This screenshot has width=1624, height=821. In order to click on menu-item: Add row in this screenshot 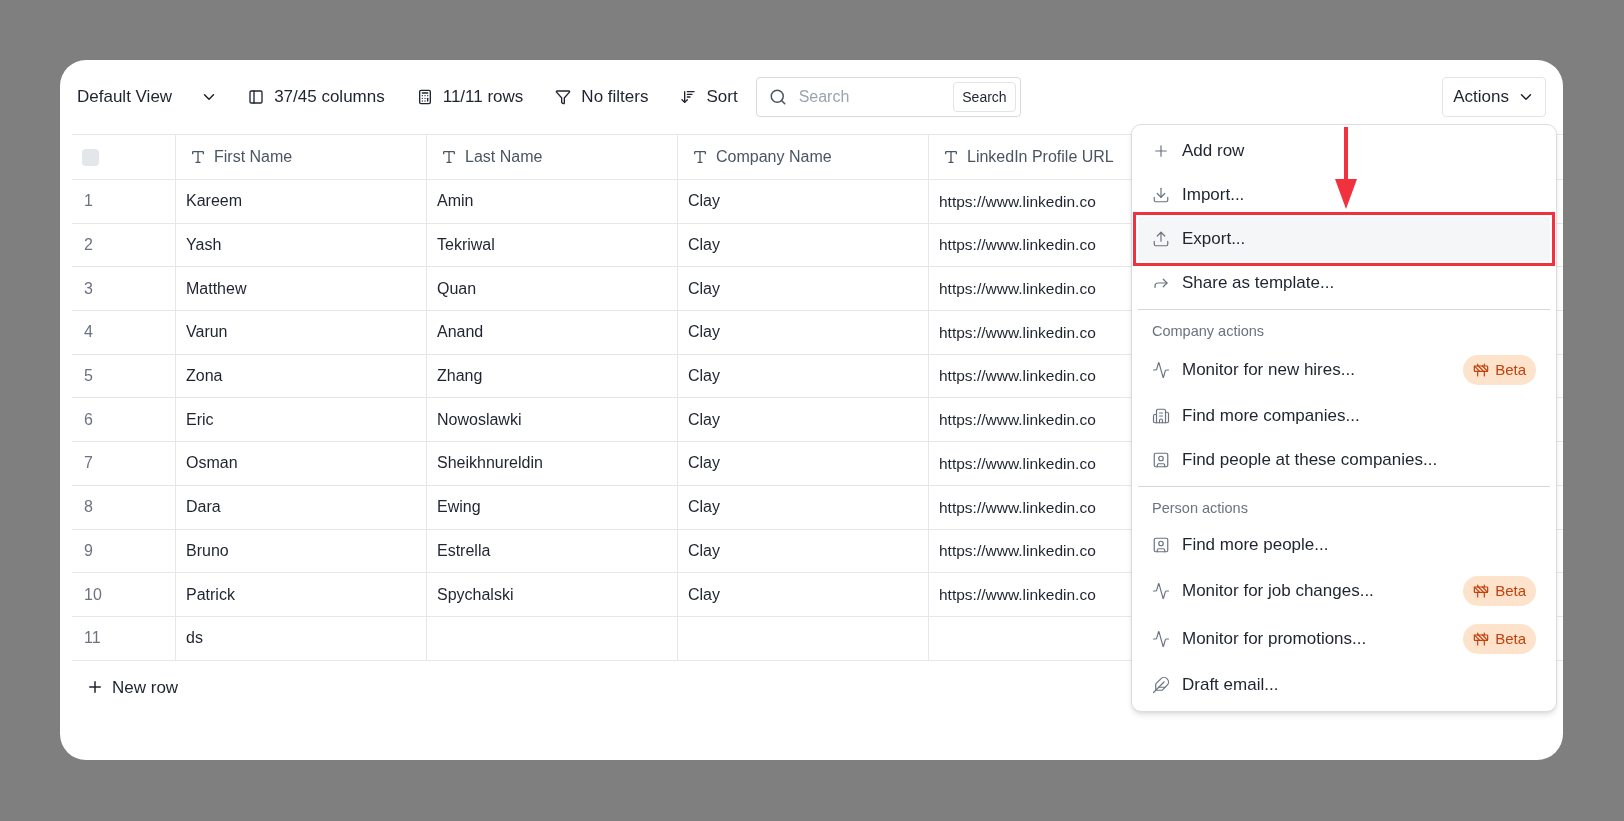, I will do `click(1344, 151)`.